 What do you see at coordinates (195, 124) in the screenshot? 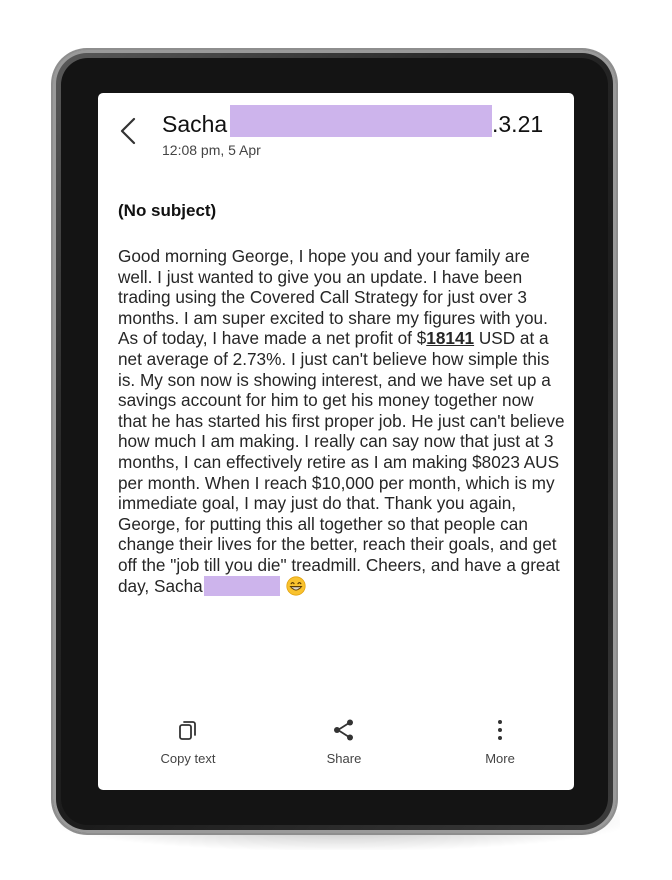
I see `sender-name: Sacha` at bounding box center [195, 124].